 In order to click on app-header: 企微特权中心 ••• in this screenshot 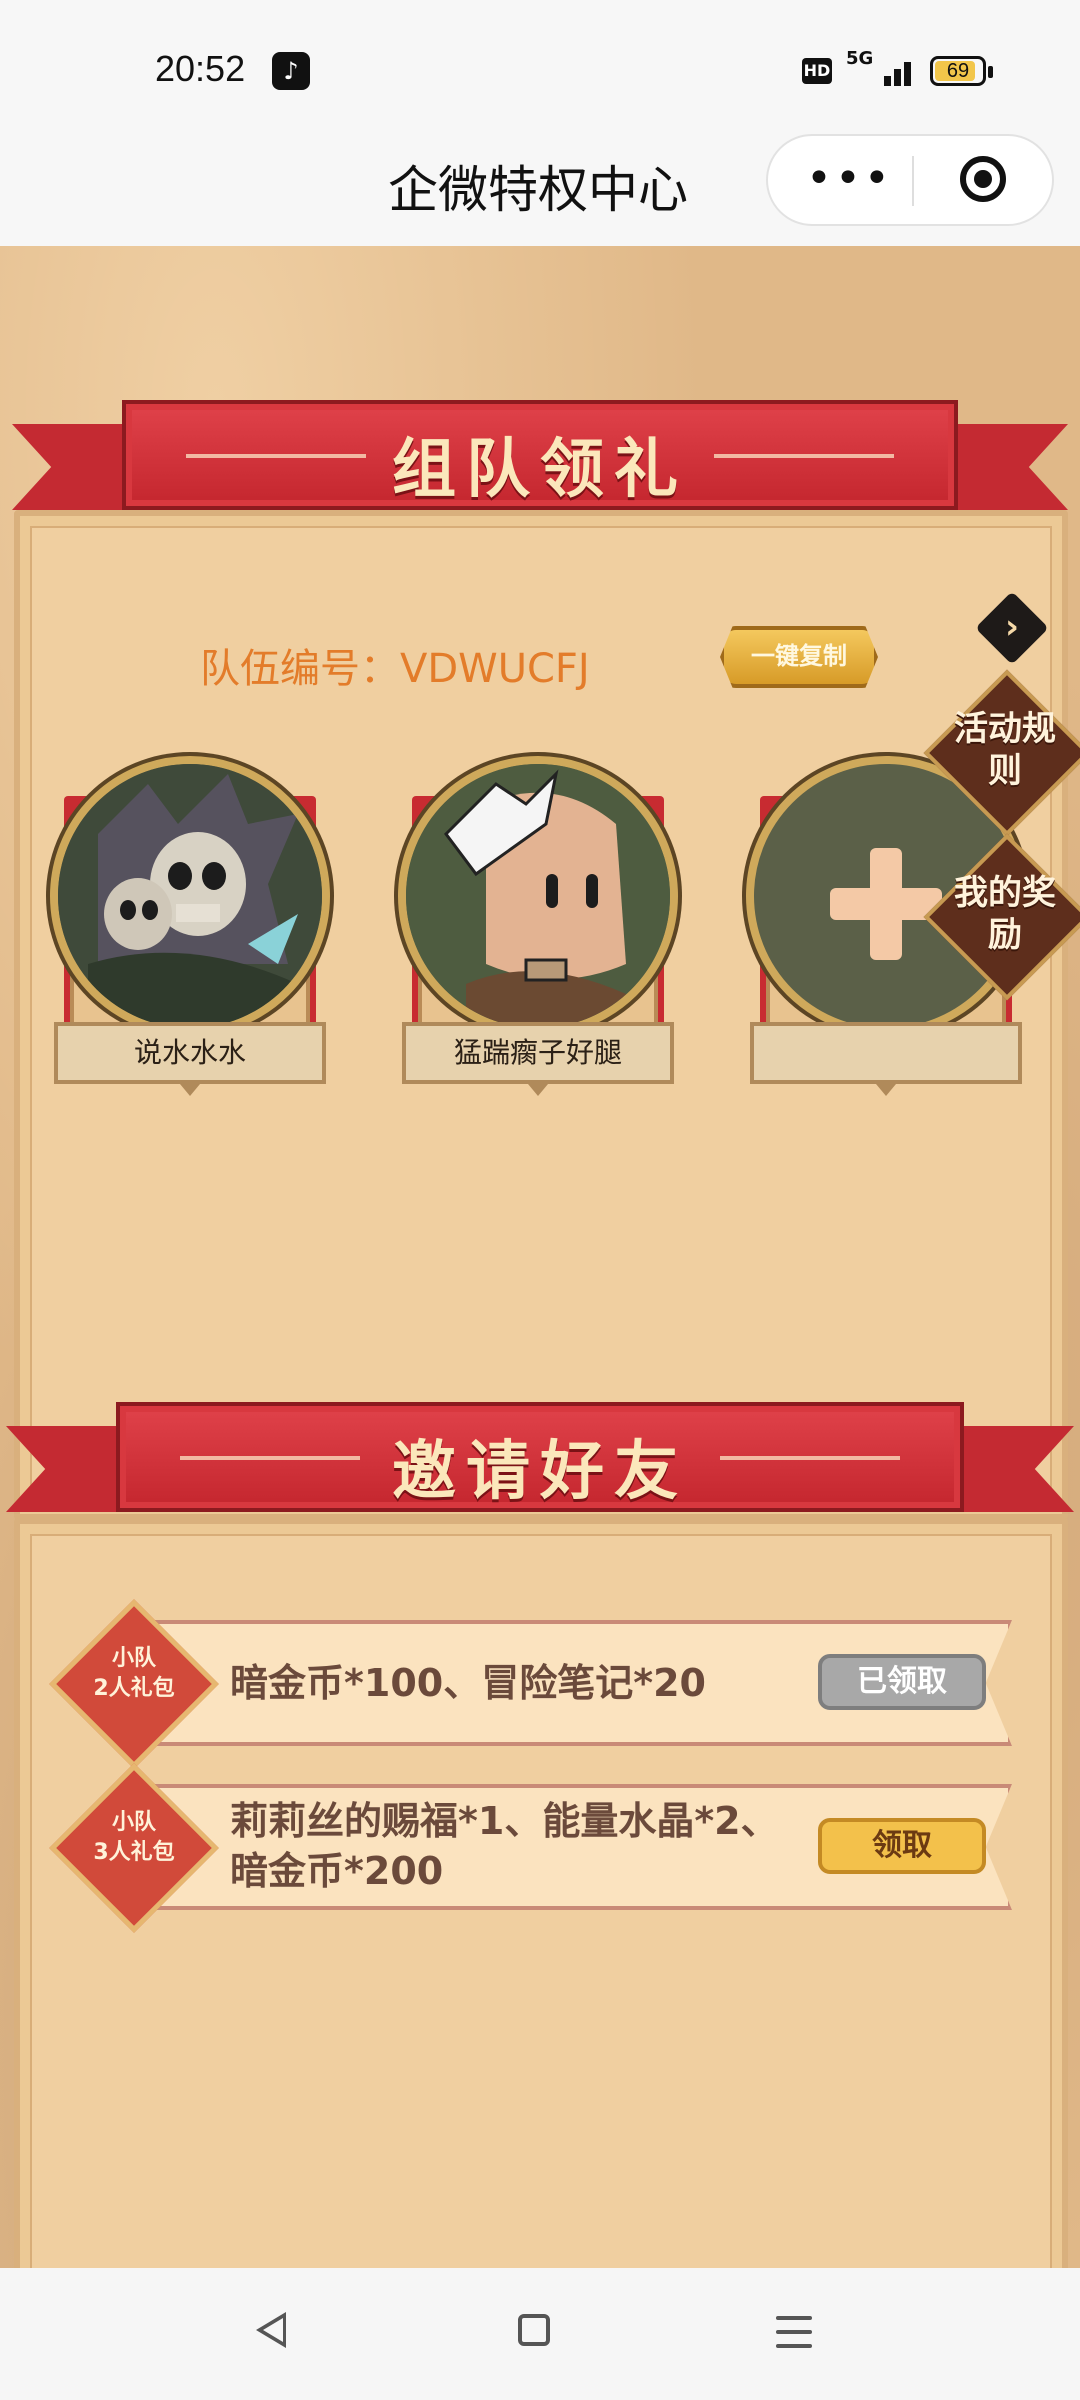, I will do `click(540, 183)`.